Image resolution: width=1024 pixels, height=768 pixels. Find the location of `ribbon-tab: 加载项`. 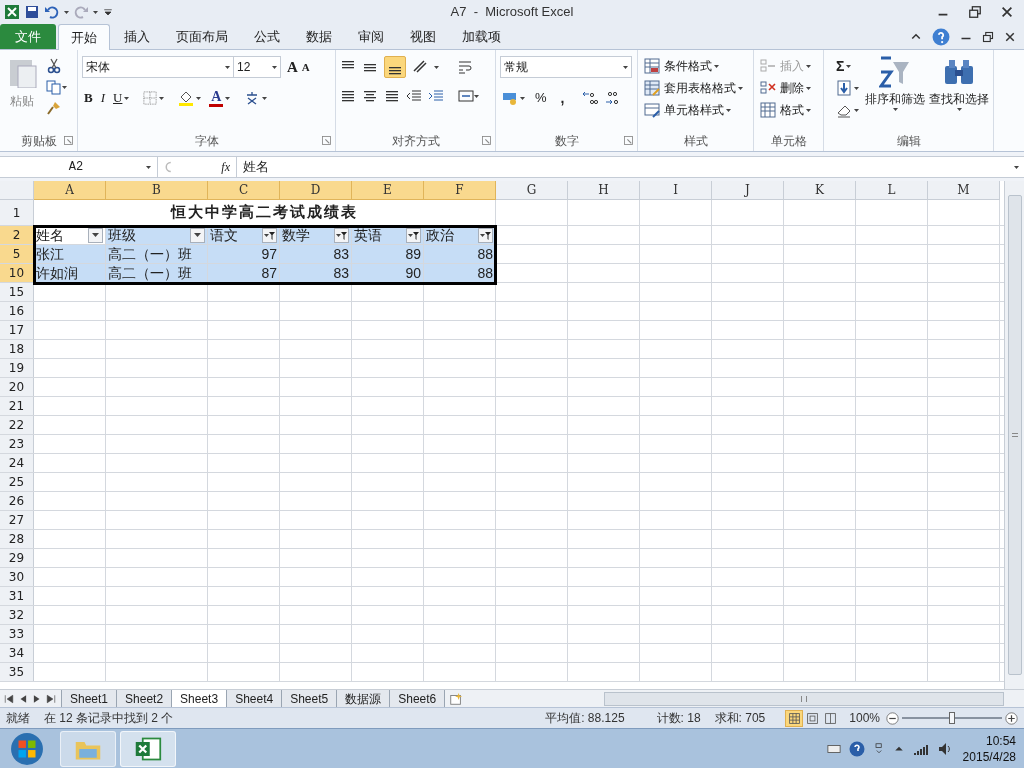

ribbon-tab: 加载项 is located at coordinates (481, 36).